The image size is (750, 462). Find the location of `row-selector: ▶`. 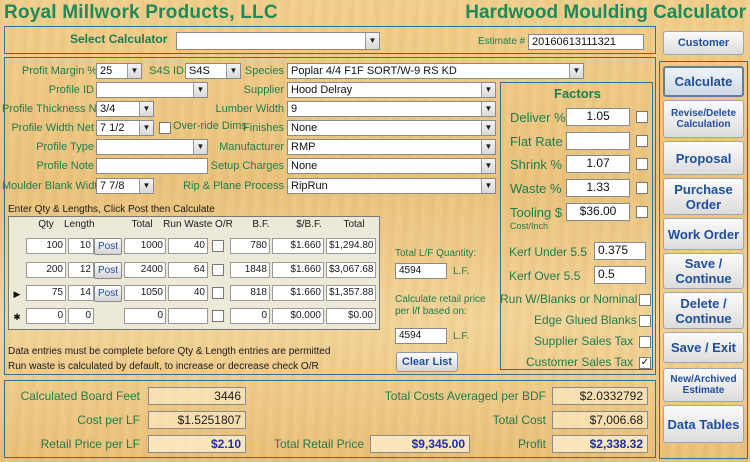

row-selector: ▶ is located at coordinates (17, 294).